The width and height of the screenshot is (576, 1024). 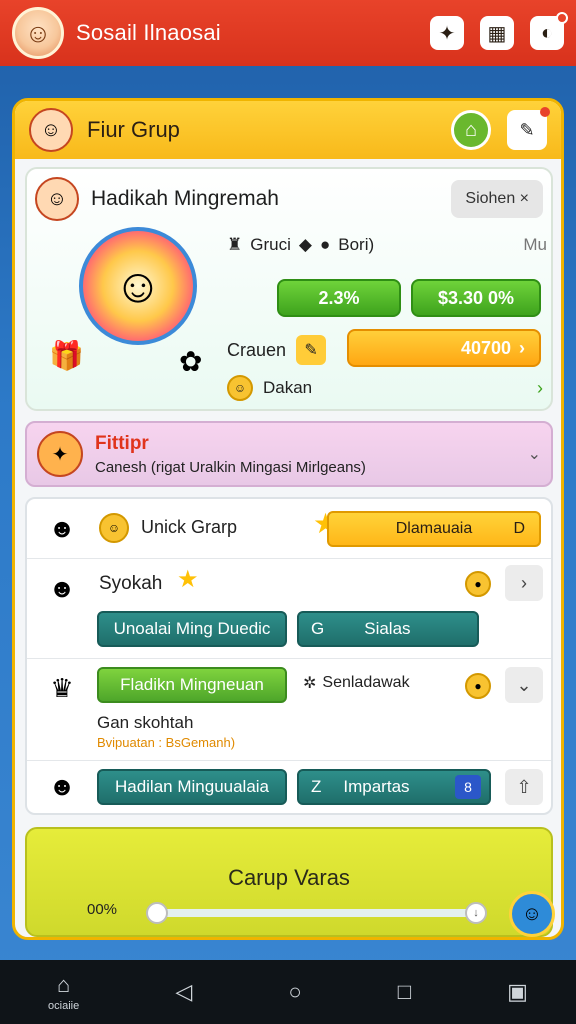 I want to click on back-icon: ◁, so click(x=184, y=991).